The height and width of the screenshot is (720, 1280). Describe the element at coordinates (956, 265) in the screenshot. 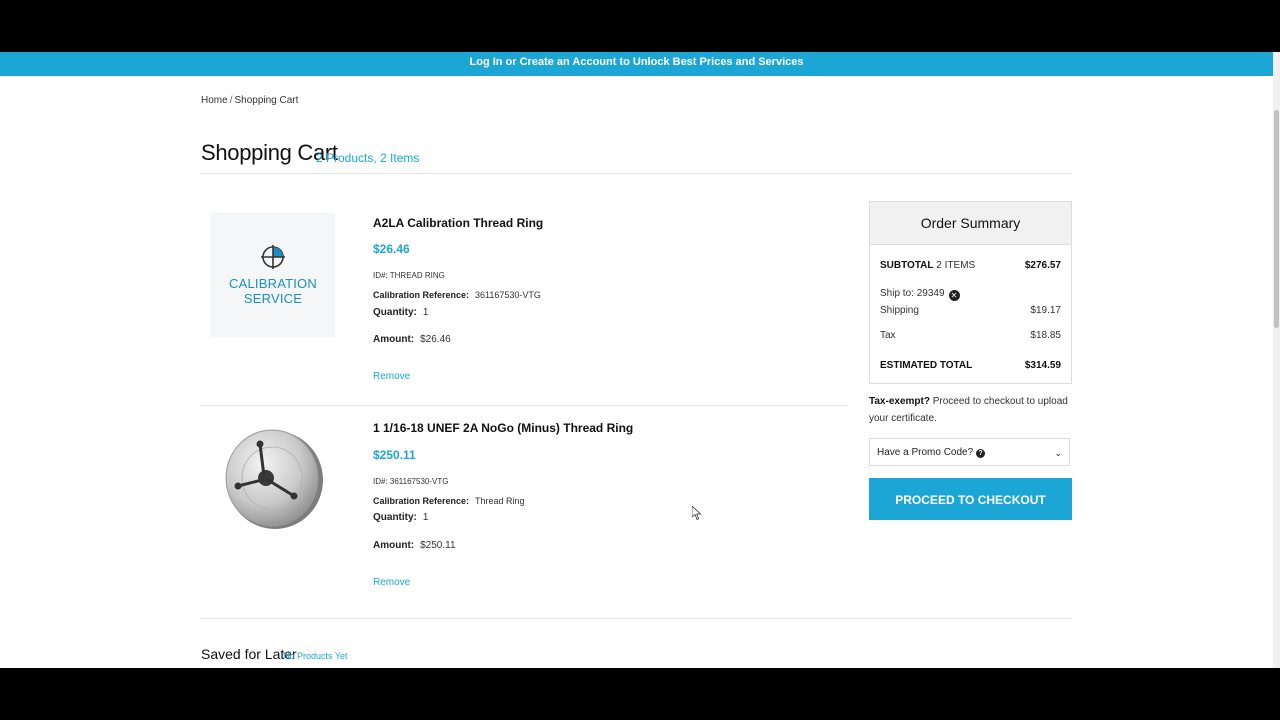

I see `subtotal-items: 2 ITEMS` at that location.